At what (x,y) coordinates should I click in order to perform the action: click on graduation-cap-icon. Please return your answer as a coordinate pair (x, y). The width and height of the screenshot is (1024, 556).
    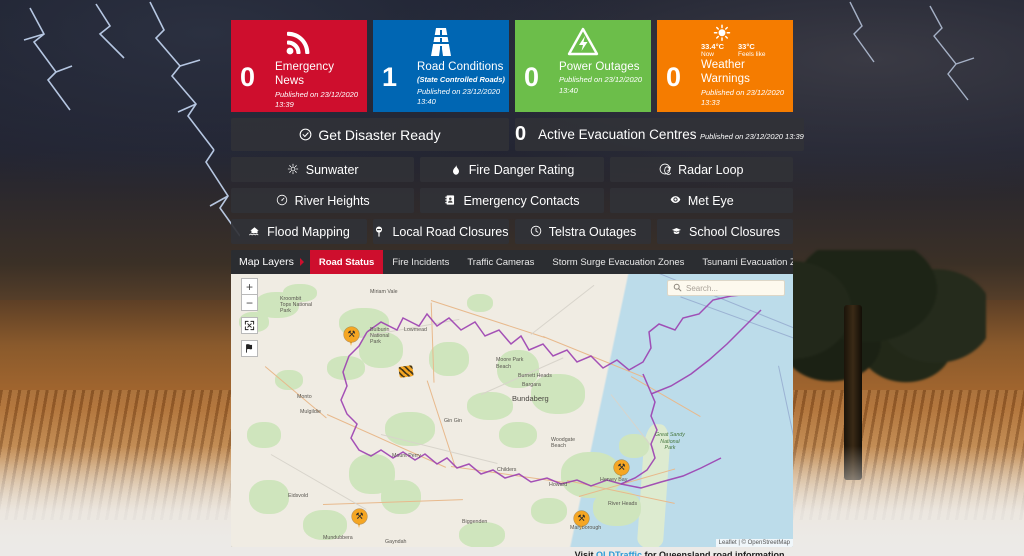
    Looking at the image, I should click on (676, 231).